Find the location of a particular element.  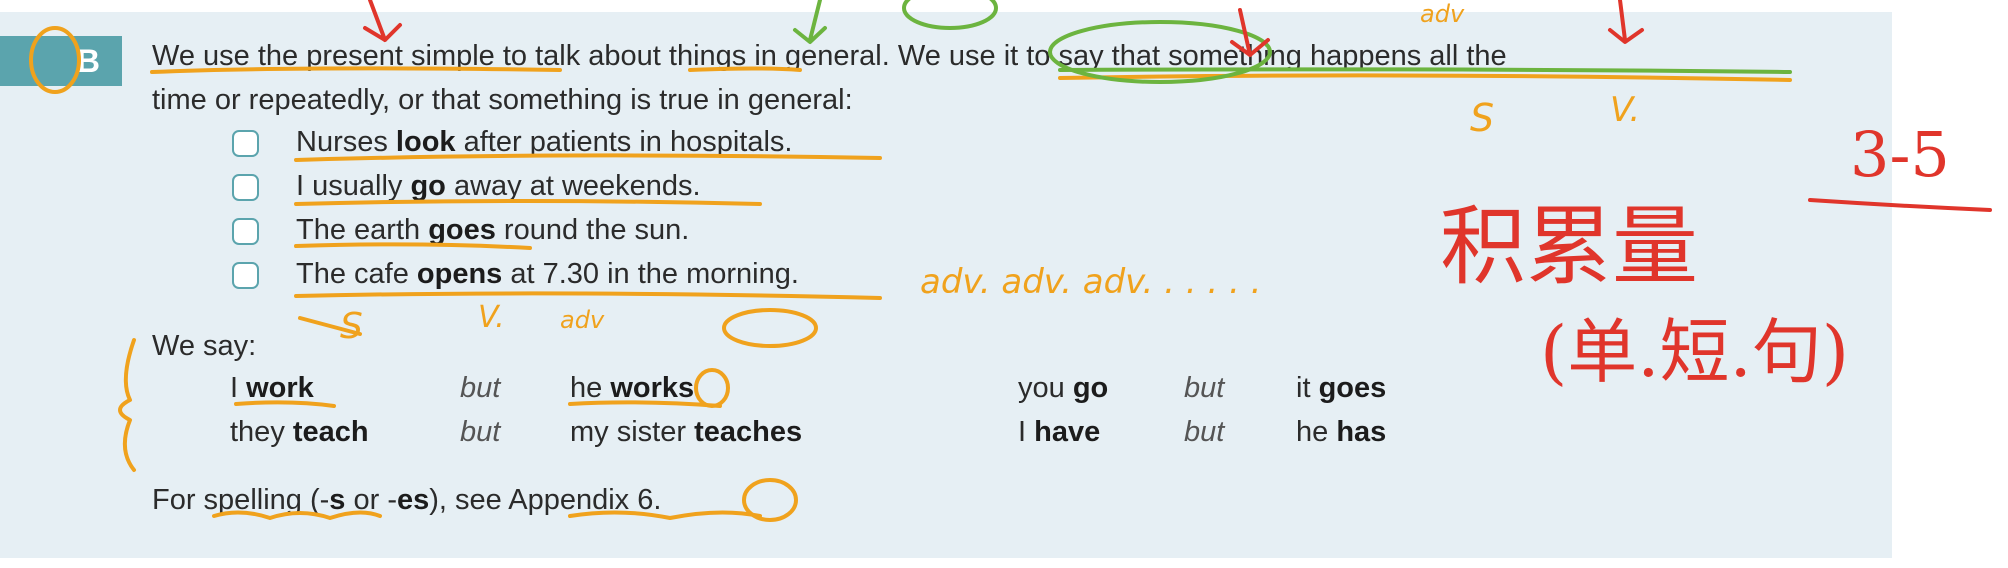

handwritten-chinese-note: (单.短.句) is located at coordinates (1695, 352).